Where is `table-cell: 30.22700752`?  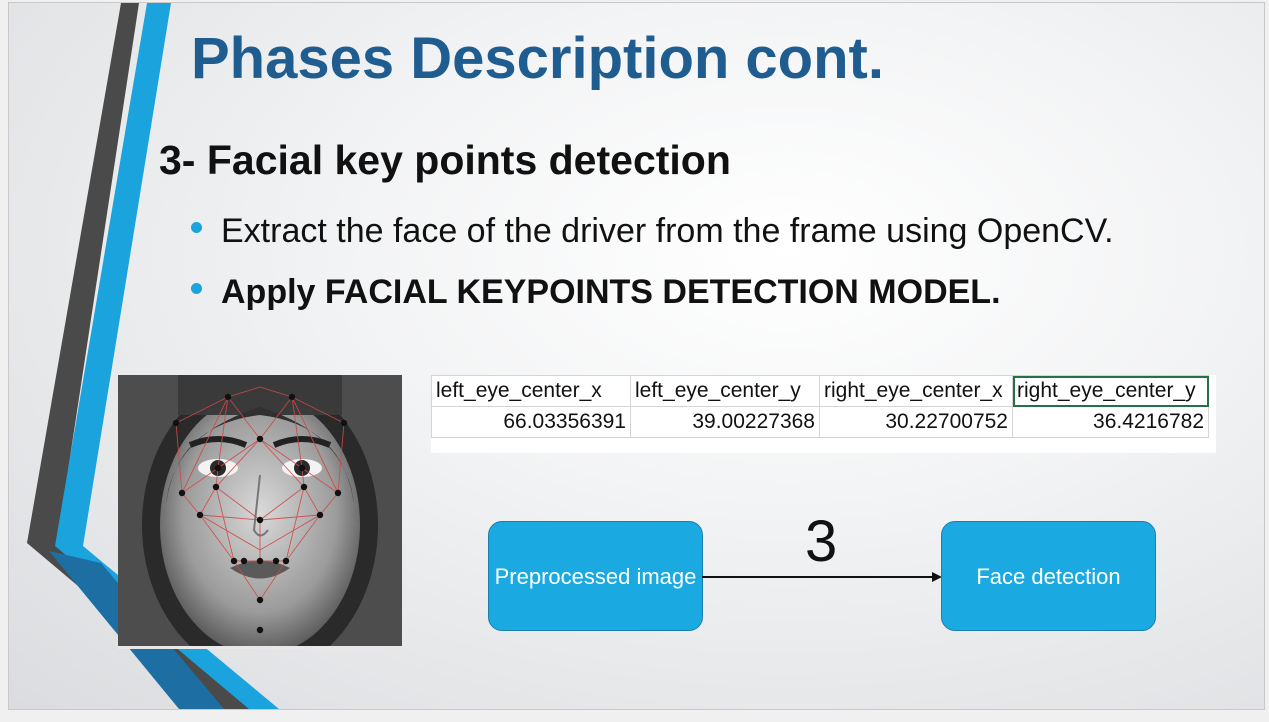
table-cell: 30.22700752 is located at coordinates (916, 422).